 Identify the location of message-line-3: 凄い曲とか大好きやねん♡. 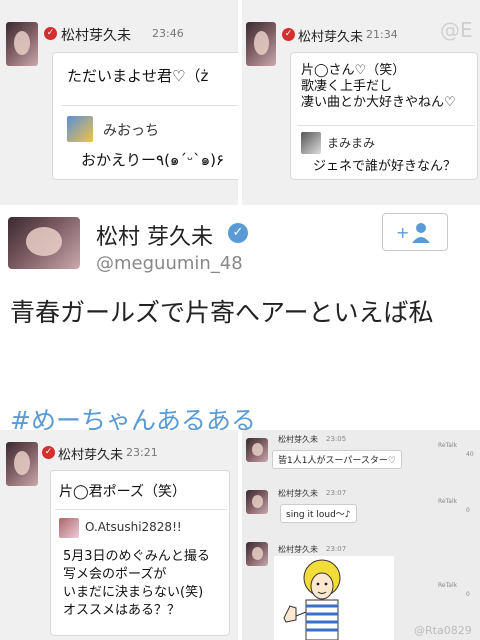
(378, 102).